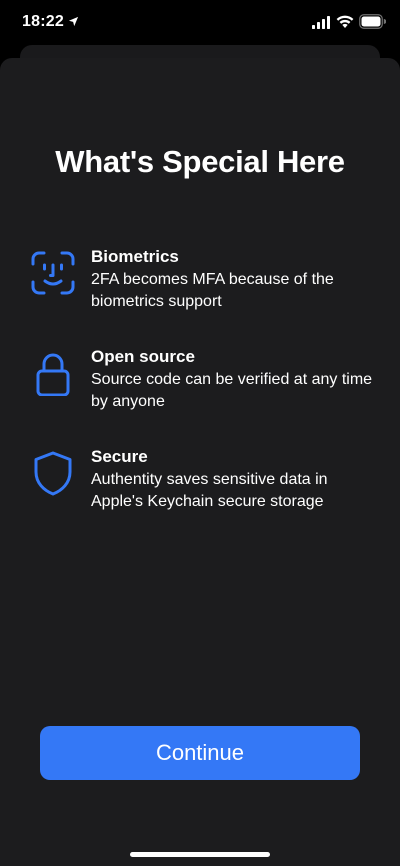 This screenshot has height=866, width=400. What do you see at coordinates (143, 356) in the screenshot?
I see `feature-title: Open source` at bounding box center [143, 356].